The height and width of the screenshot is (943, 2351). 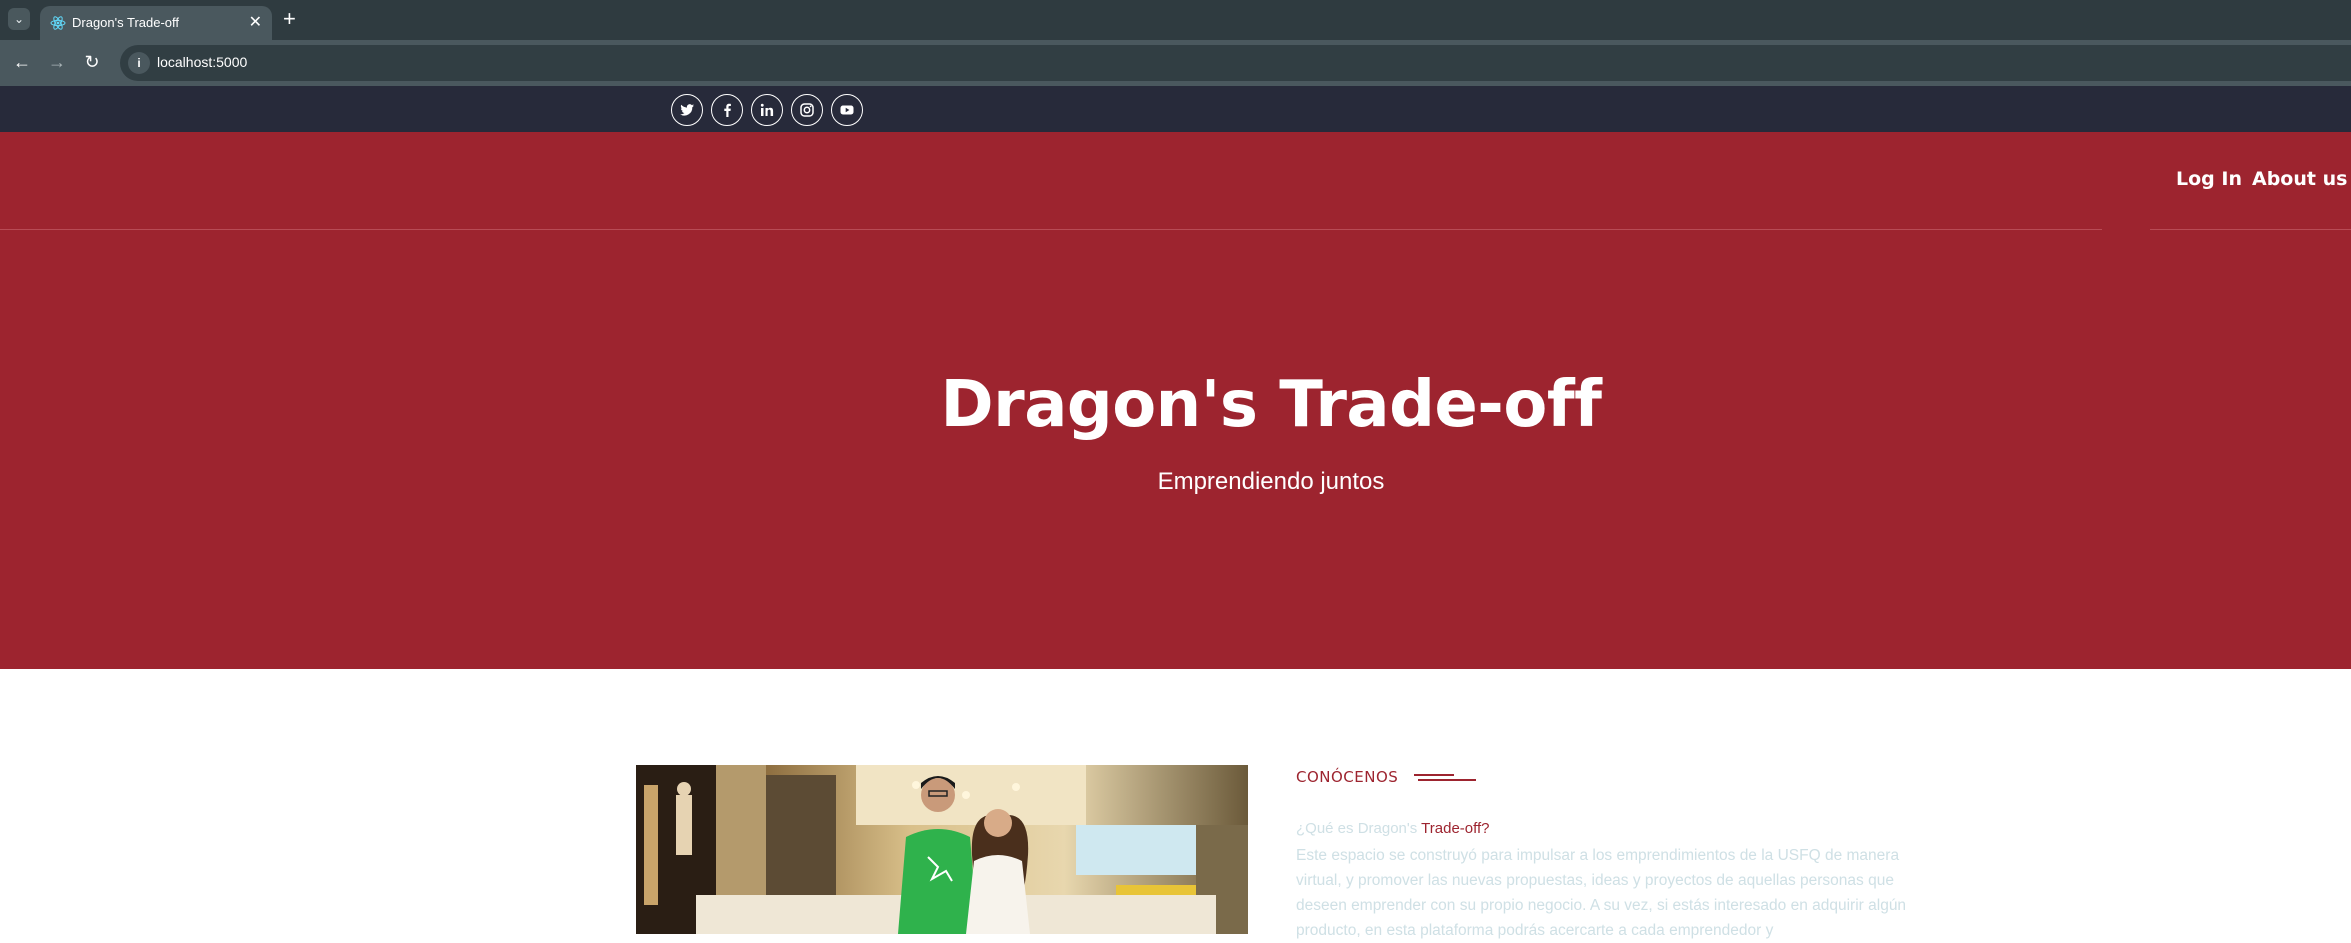 I want to click on login-link: Log In, so click(x=2209, y=179).